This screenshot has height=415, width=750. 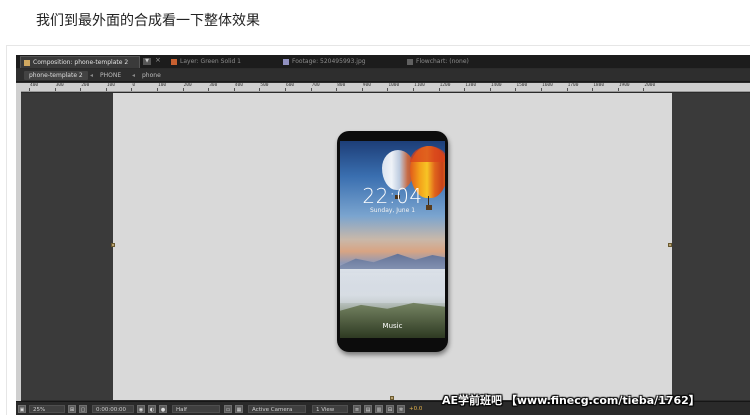 I want to click on ruler-tick-label: 1500, so click(x=522, y=85).